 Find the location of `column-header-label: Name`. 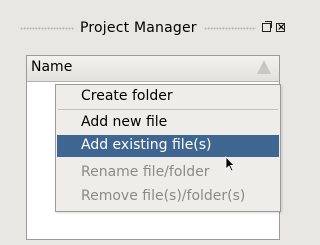

column-header-label: Name is located at coordinates (52, 67).